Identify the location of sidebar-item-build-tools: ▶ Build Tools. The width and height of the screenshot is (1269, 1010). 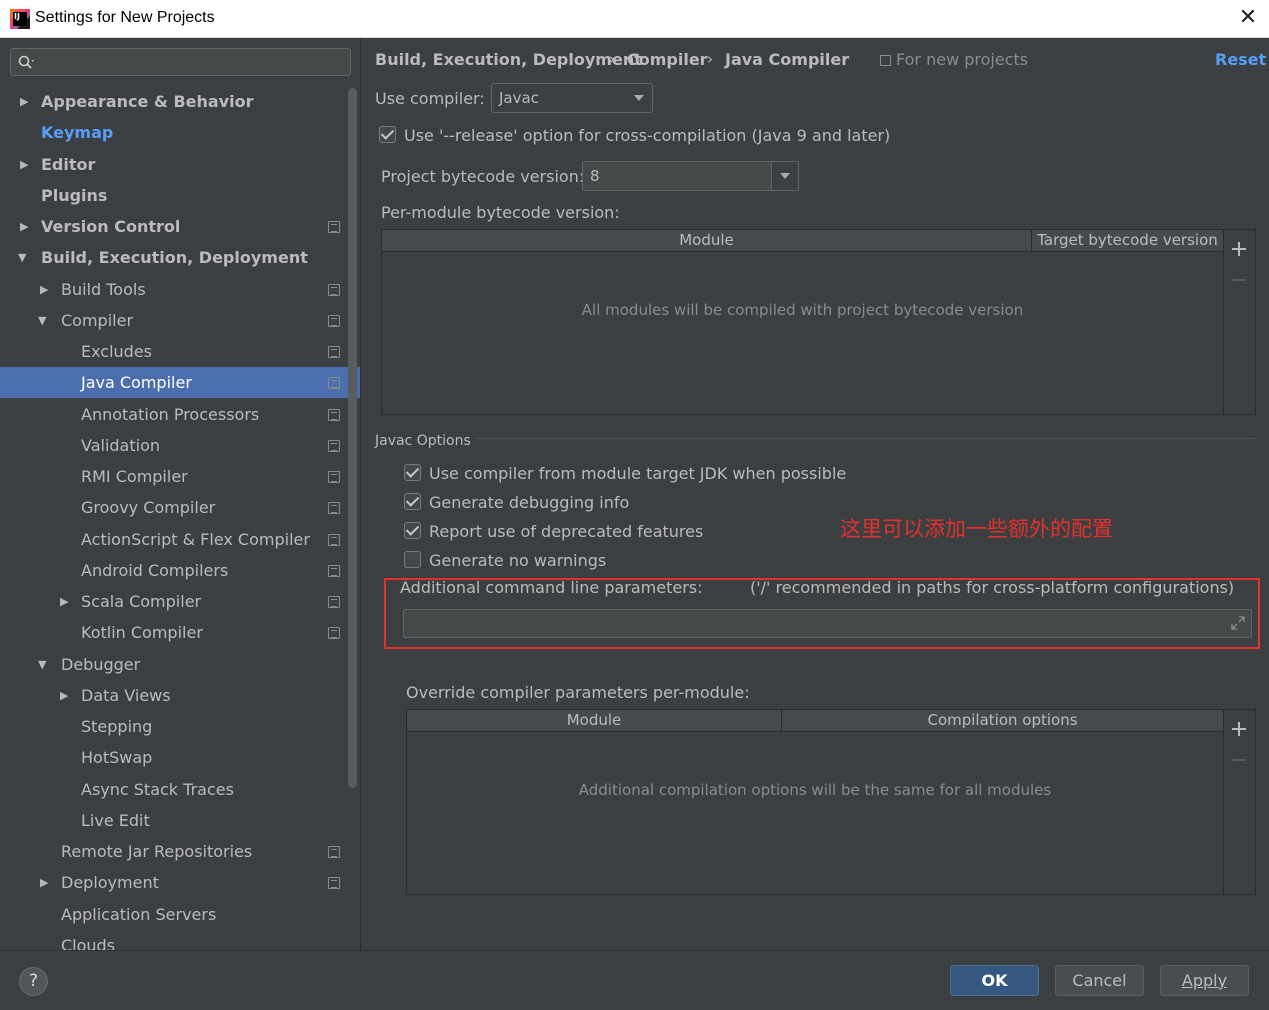
(180, 289).